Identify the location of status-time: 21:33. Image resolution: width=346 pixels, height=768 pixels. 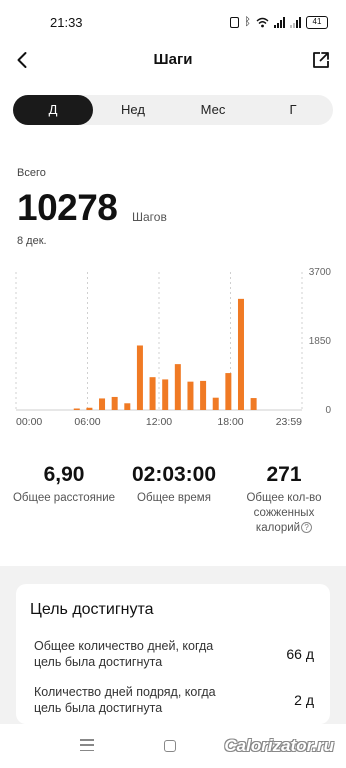
(66, 22).